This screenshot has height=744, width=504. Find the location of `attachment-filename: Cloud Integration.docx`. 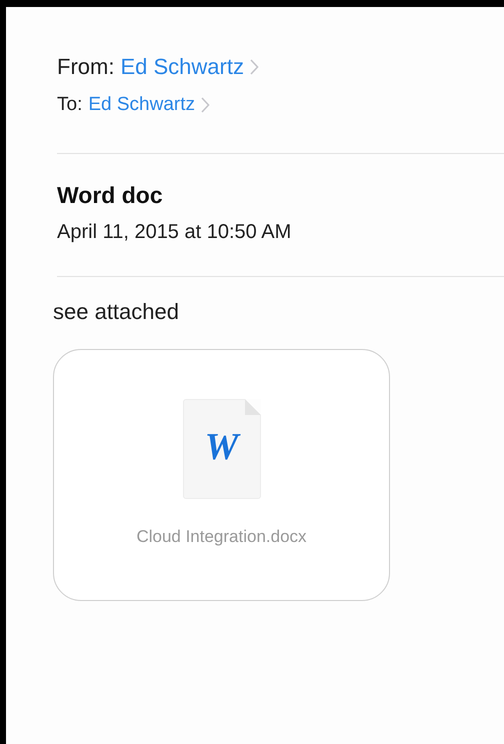

attachment-filename: Cloud Integration.docx is located at coordinates (221, 537).